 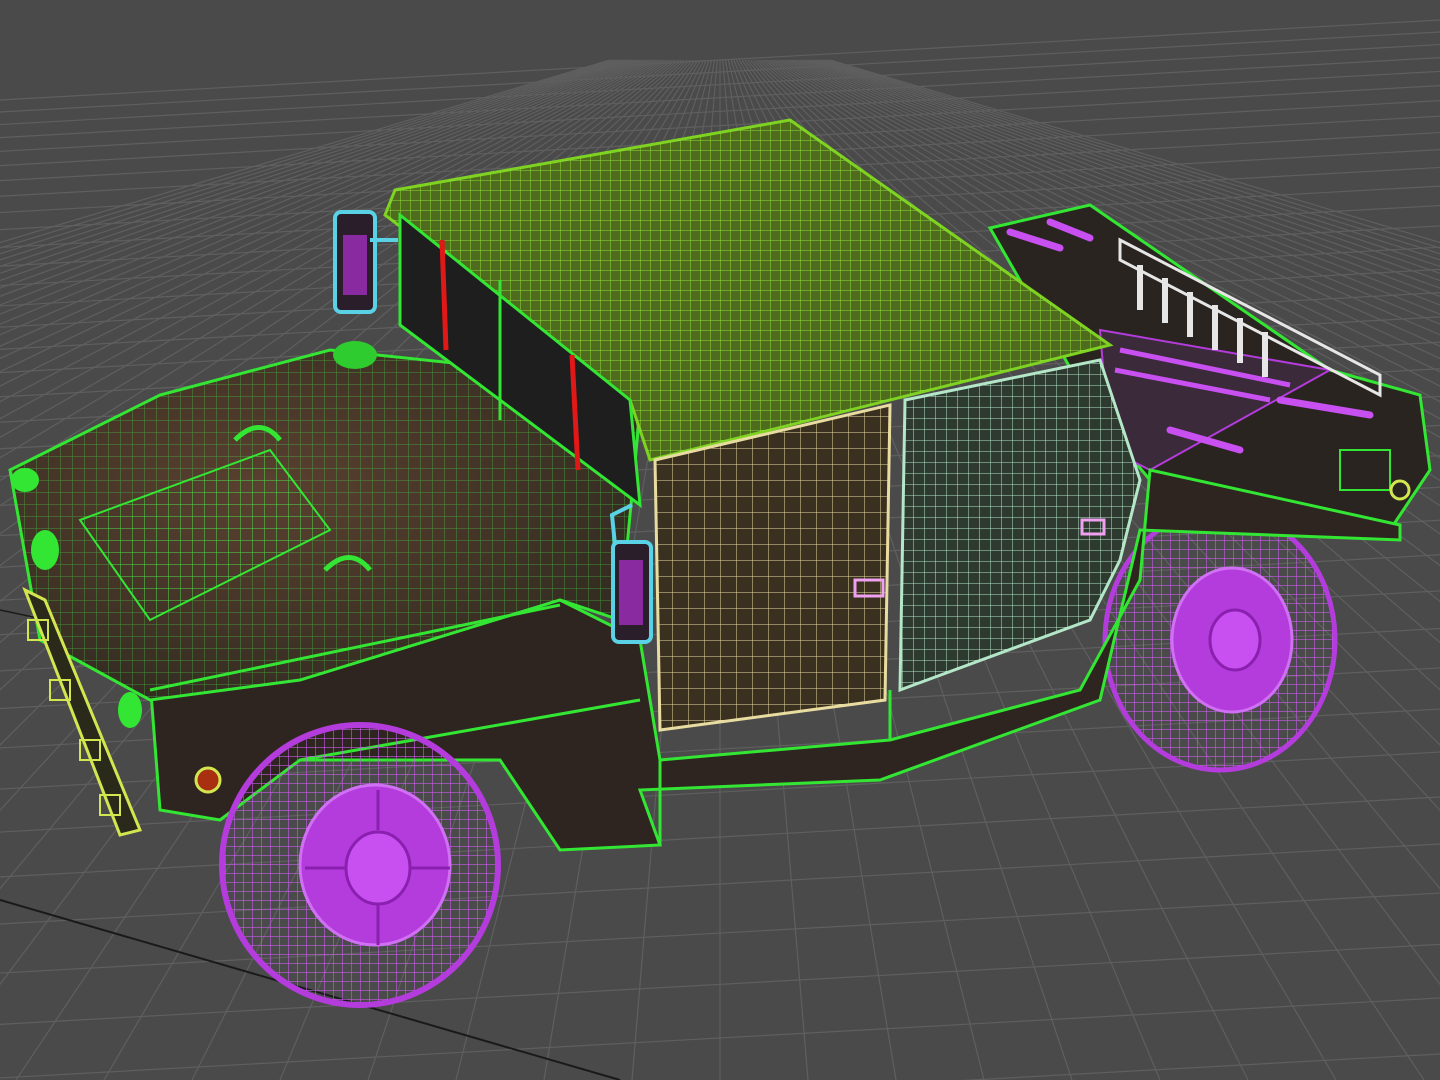 I want to click on turn-signal-icon, so click(x=208, y=780).